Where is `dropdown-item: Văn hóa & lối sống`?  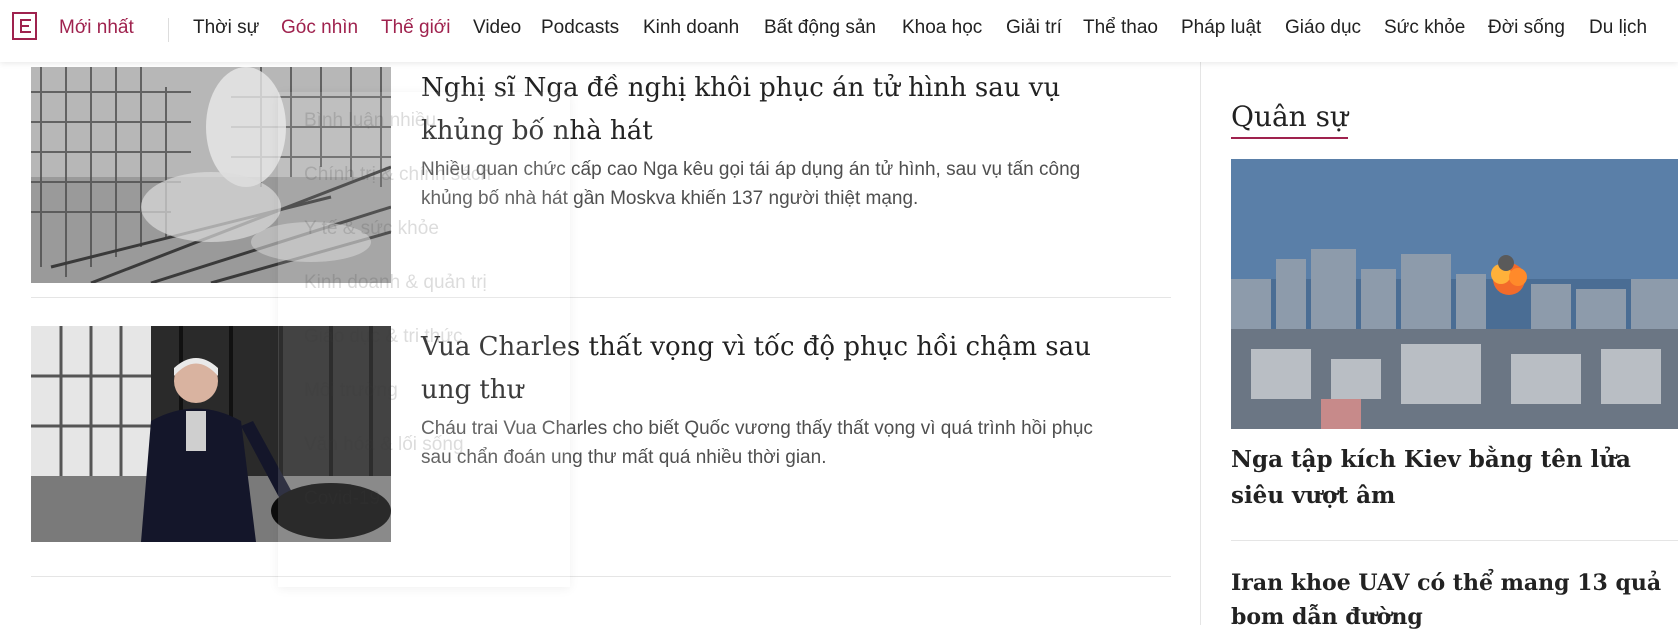 dropdown-item: Văn hóa & lối sống is located at coordinates (384, 445).